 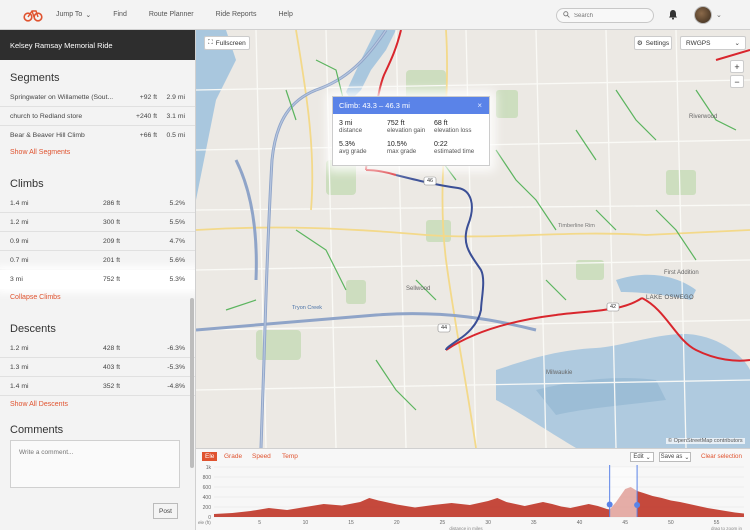 I want to click on nav-find: Find, so click(x=120, y=14).